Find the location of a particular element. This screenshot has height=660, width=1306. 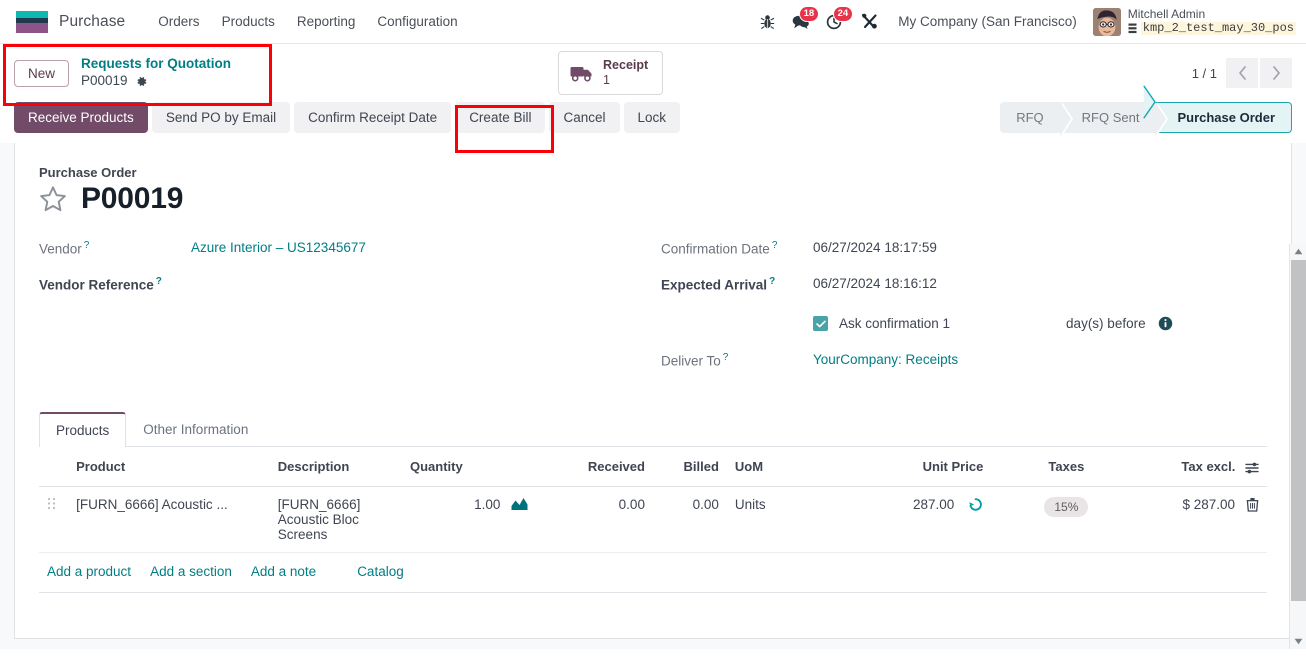

user-texts: Mitchell Admin kmp_2_test_may_30_pos is located at coordinates (1212, 21).